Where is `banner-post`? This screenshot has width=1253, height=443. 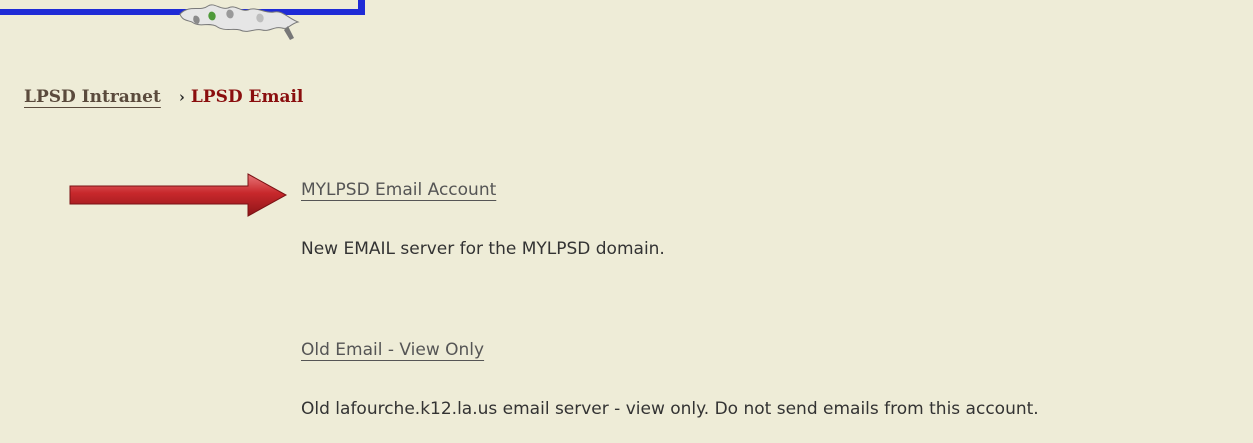 banner-post is located at coordinates (361, 7).